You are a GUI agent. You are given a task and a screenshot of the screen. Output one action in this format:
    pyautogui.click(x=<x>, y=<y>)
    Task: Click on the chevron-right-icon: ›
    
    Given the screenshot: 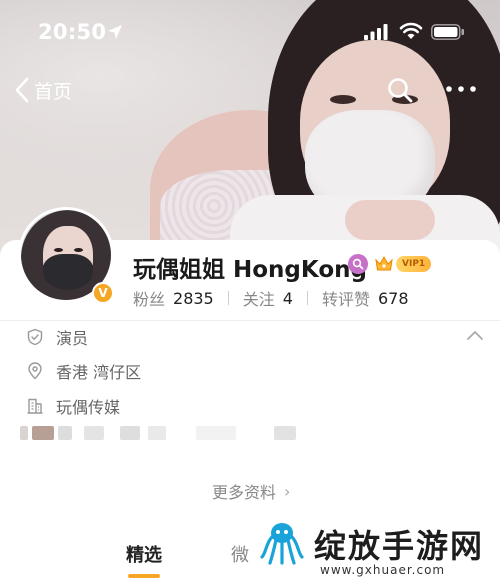 What is the action you would take?
    pyautogui.click(x=287, y=491)
    